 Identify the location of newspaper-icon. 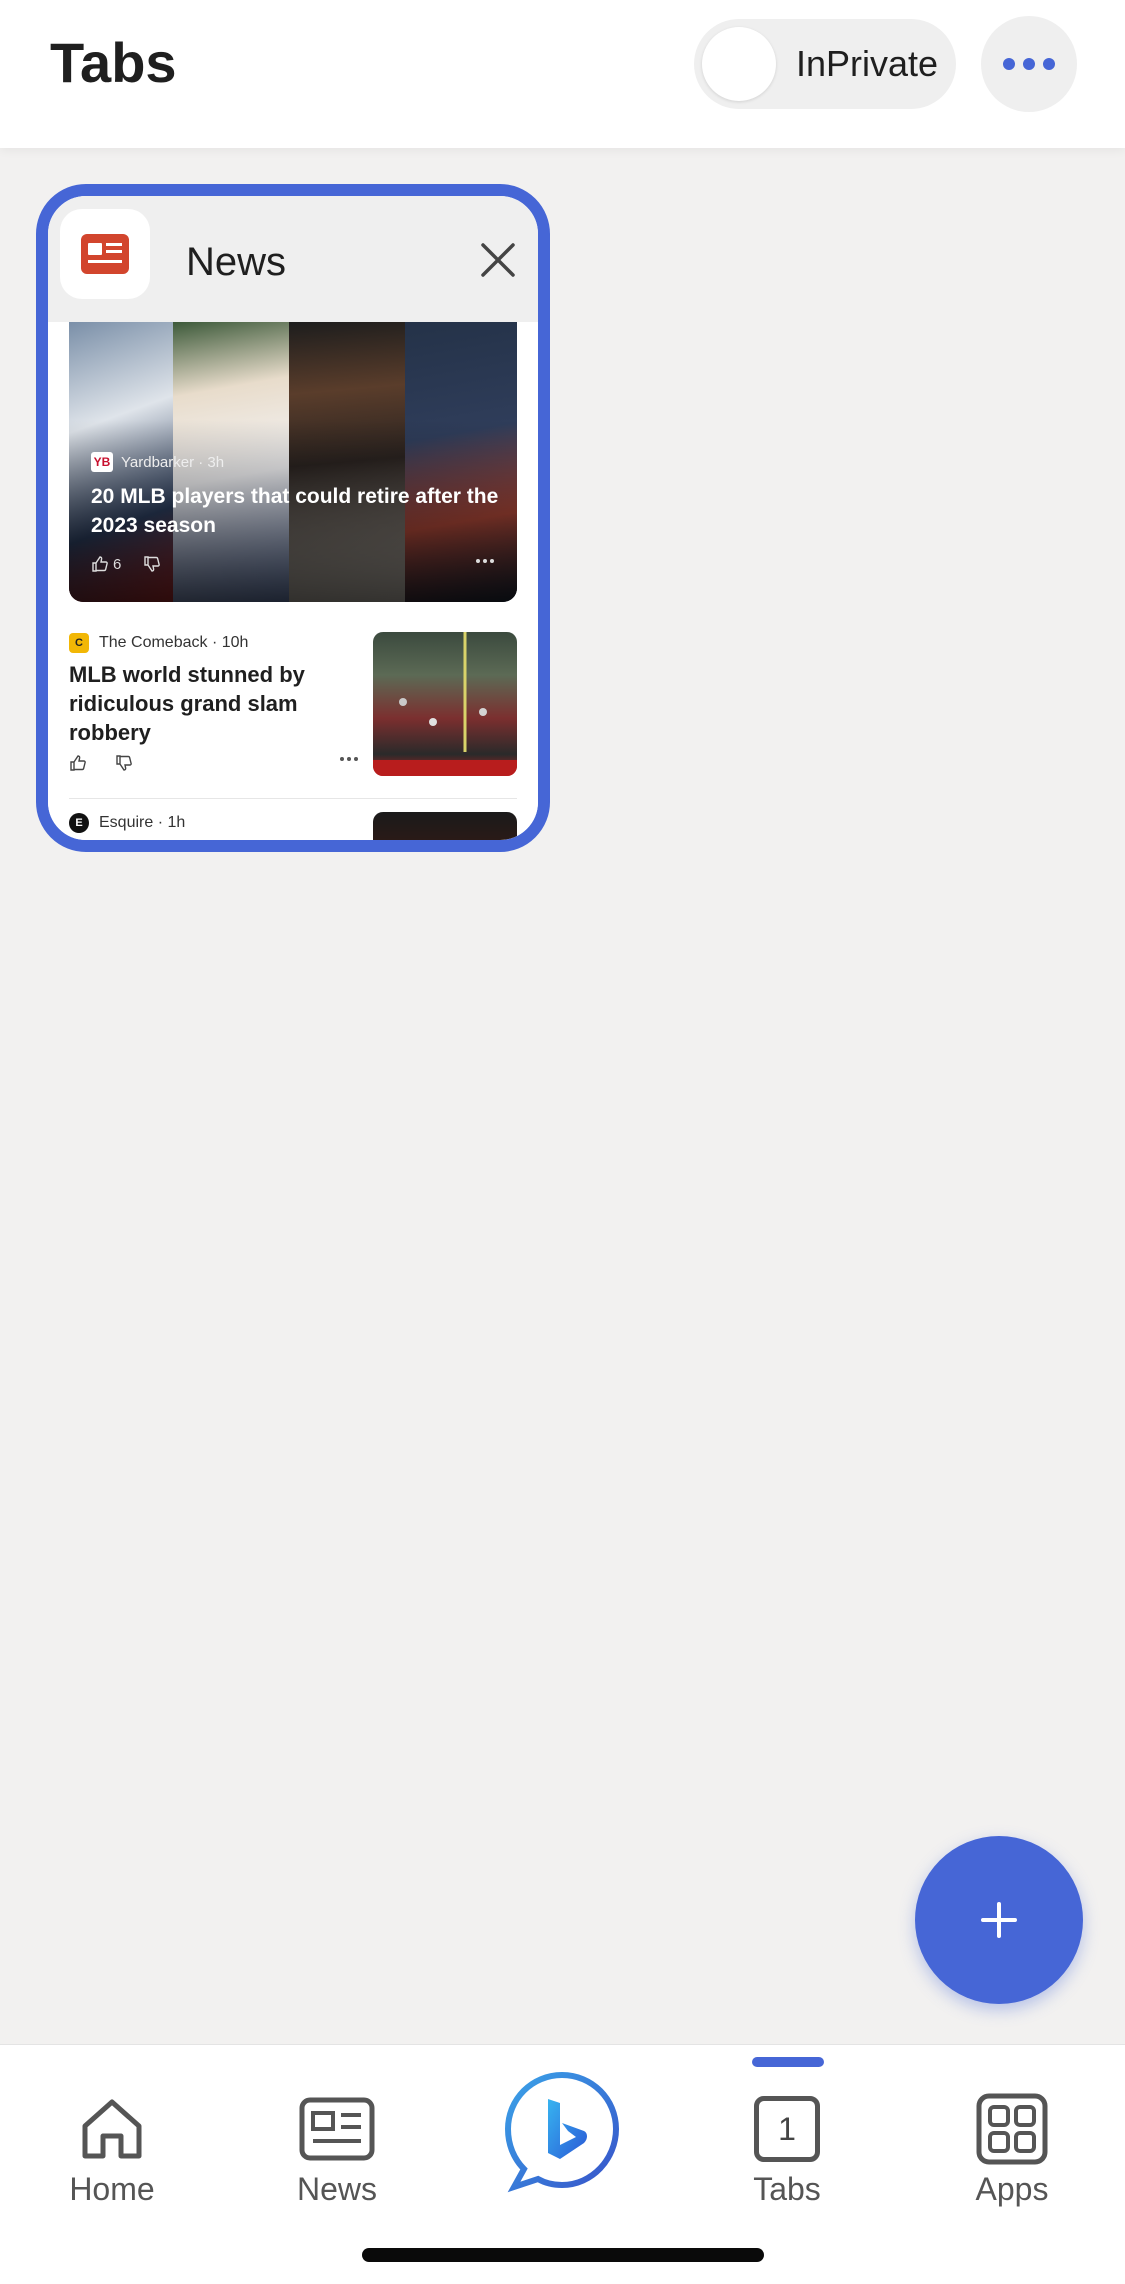
(105, 254).